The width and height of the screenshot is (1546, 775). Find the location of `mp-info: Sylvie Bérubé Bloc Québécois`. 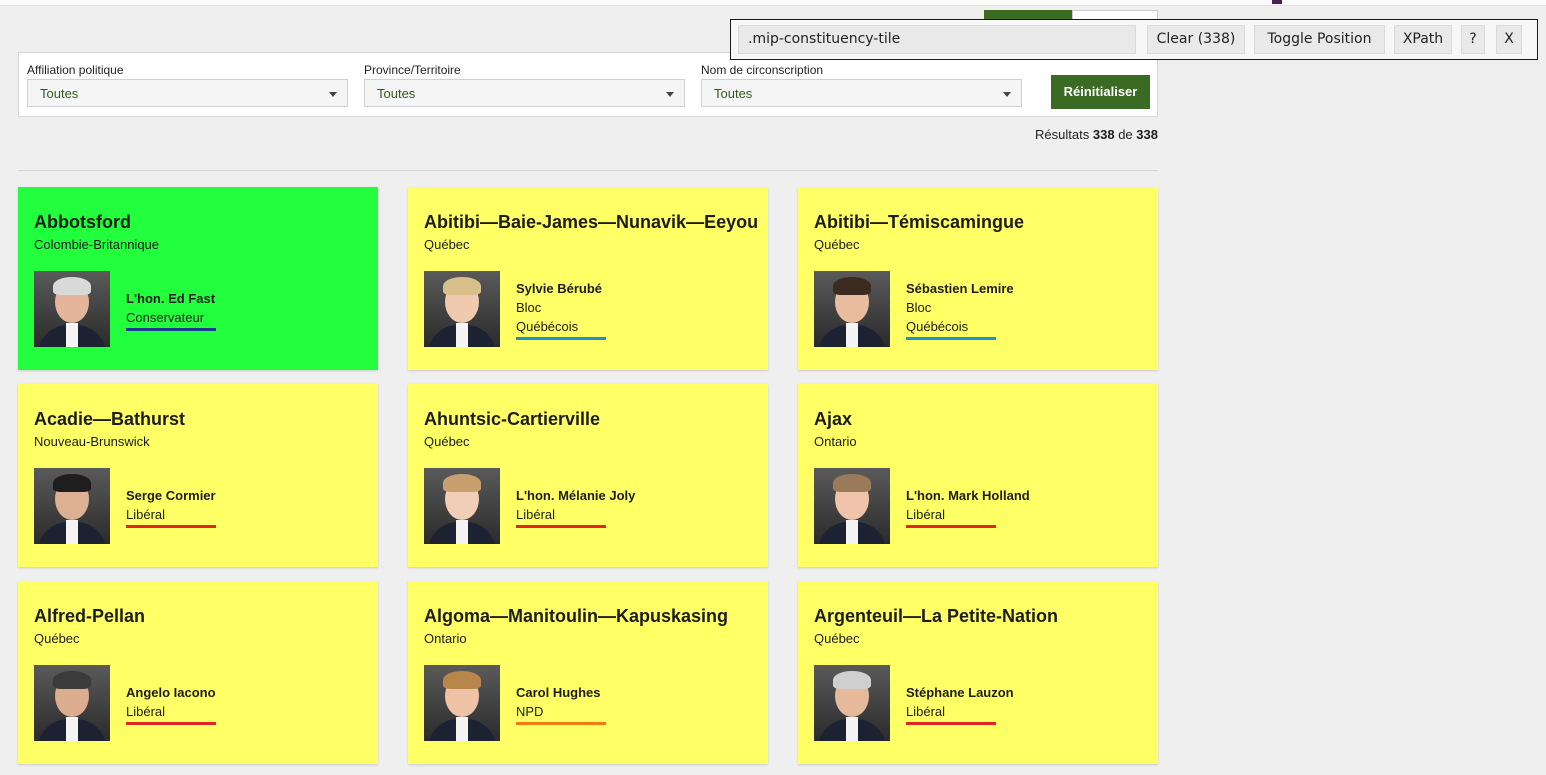

mp-info: Sylvie Bérubé Bloc Québécois is located at coordinates (561, 309).